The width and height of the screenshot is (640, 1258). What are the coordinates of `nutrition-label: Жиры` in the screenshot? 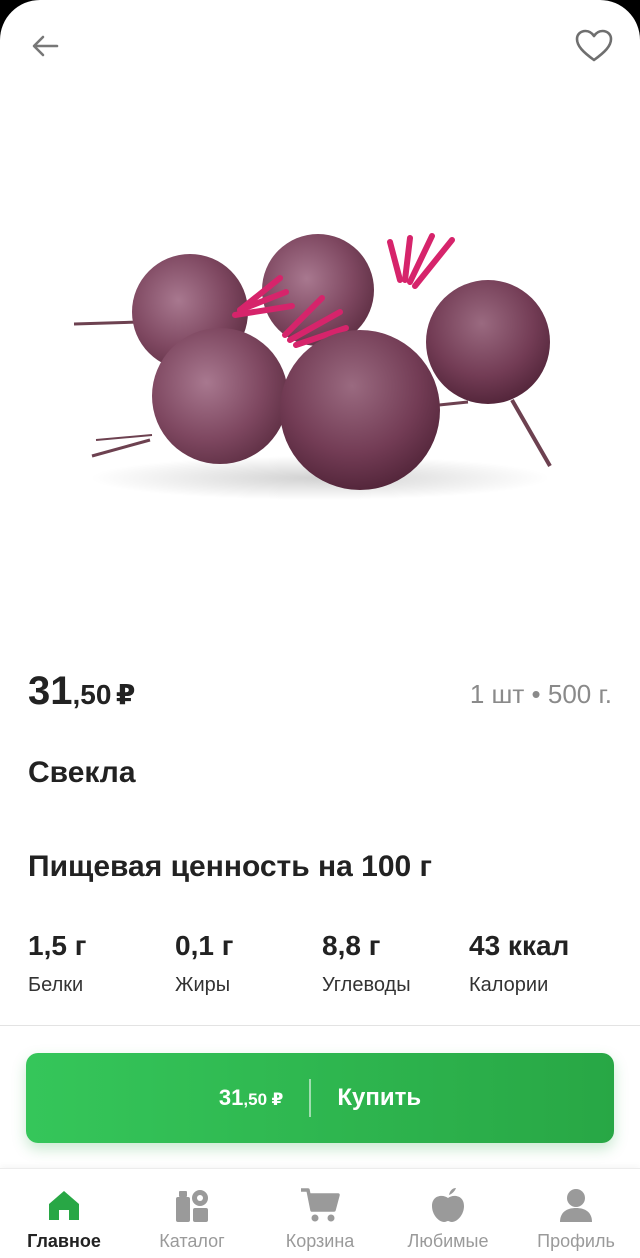 It's located at (203, 985).